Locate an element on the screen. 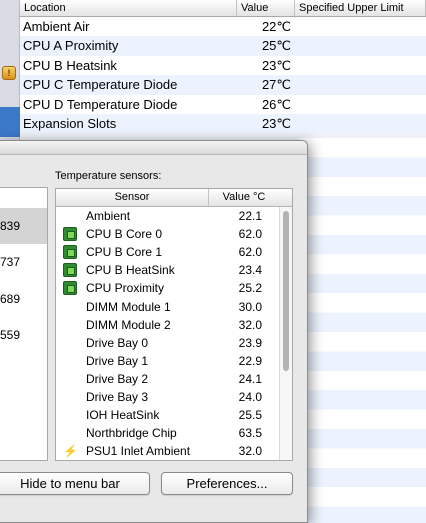 Image resolution: width=426 pixels, height=523 pixels. lightning-bolt-icon: ⚡ is located at coordinates (70, 451).